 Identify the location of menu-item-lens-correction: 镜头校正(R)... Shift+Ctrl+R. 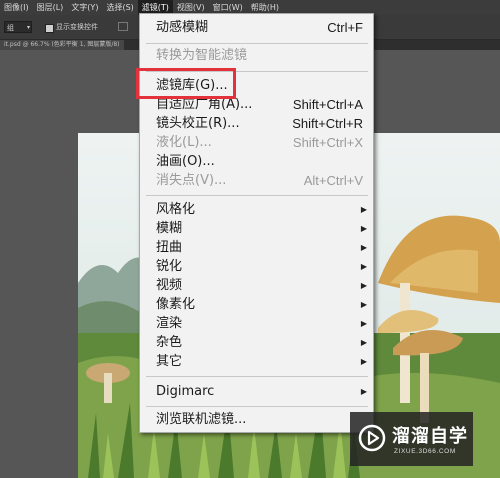
(257, 124).